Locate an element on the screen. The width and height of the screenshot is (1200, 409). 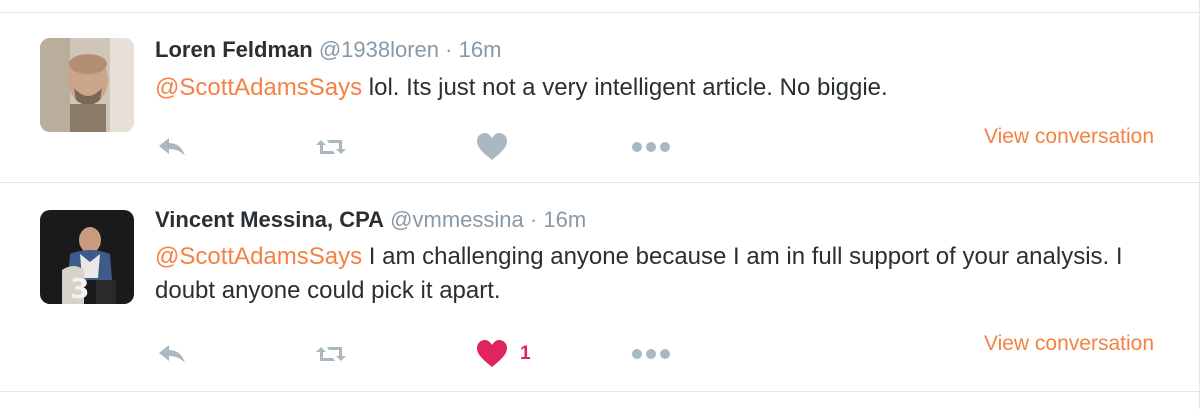
like-button: 1 is located at coordinates (503, 354).